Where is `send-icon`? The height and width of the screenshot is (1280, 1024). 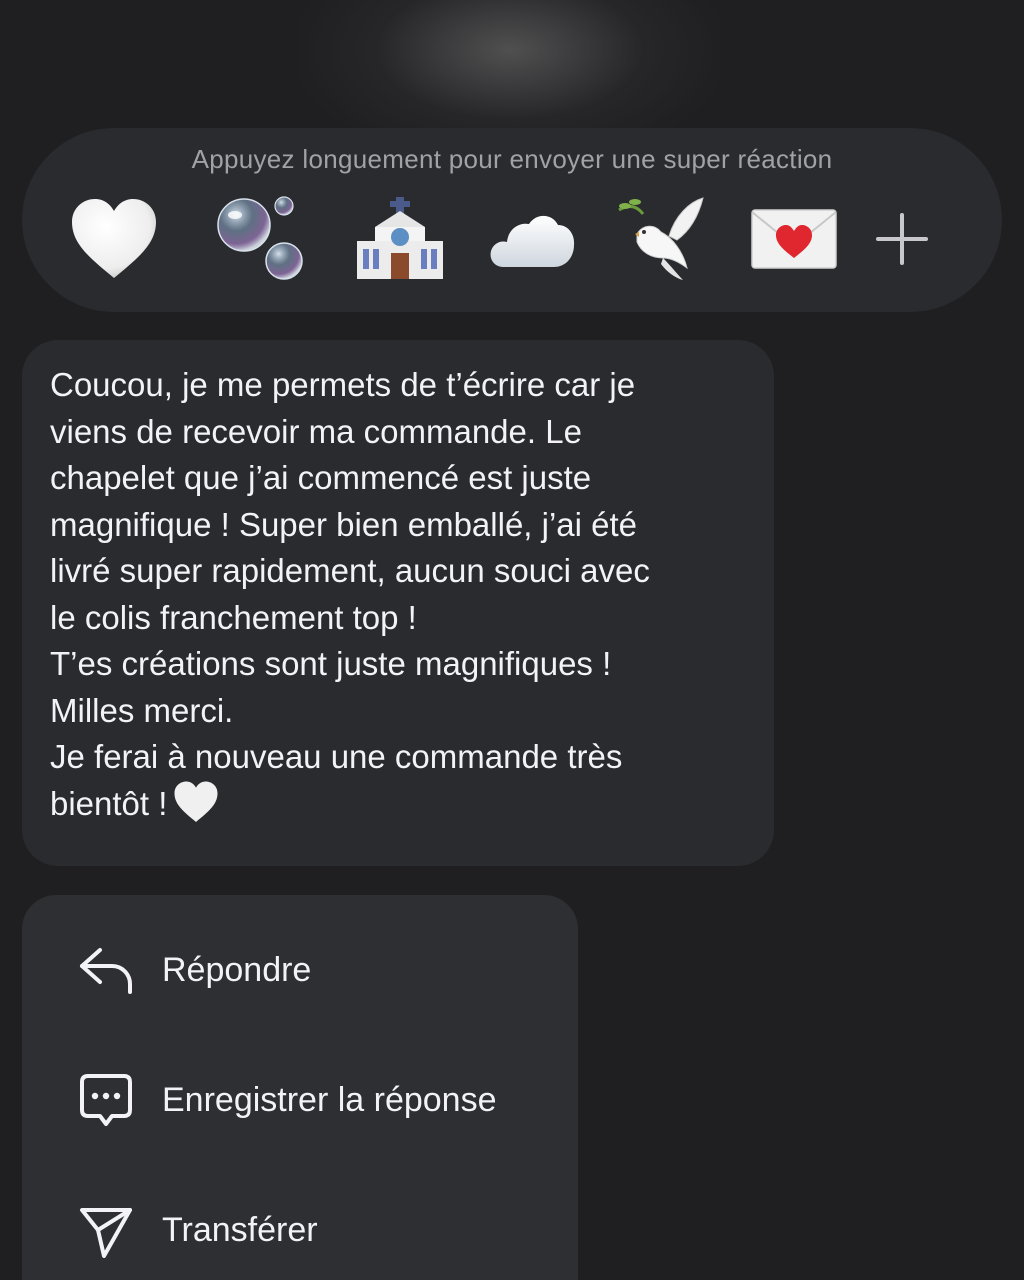
send-icon is located at coordinates (106, 1230).